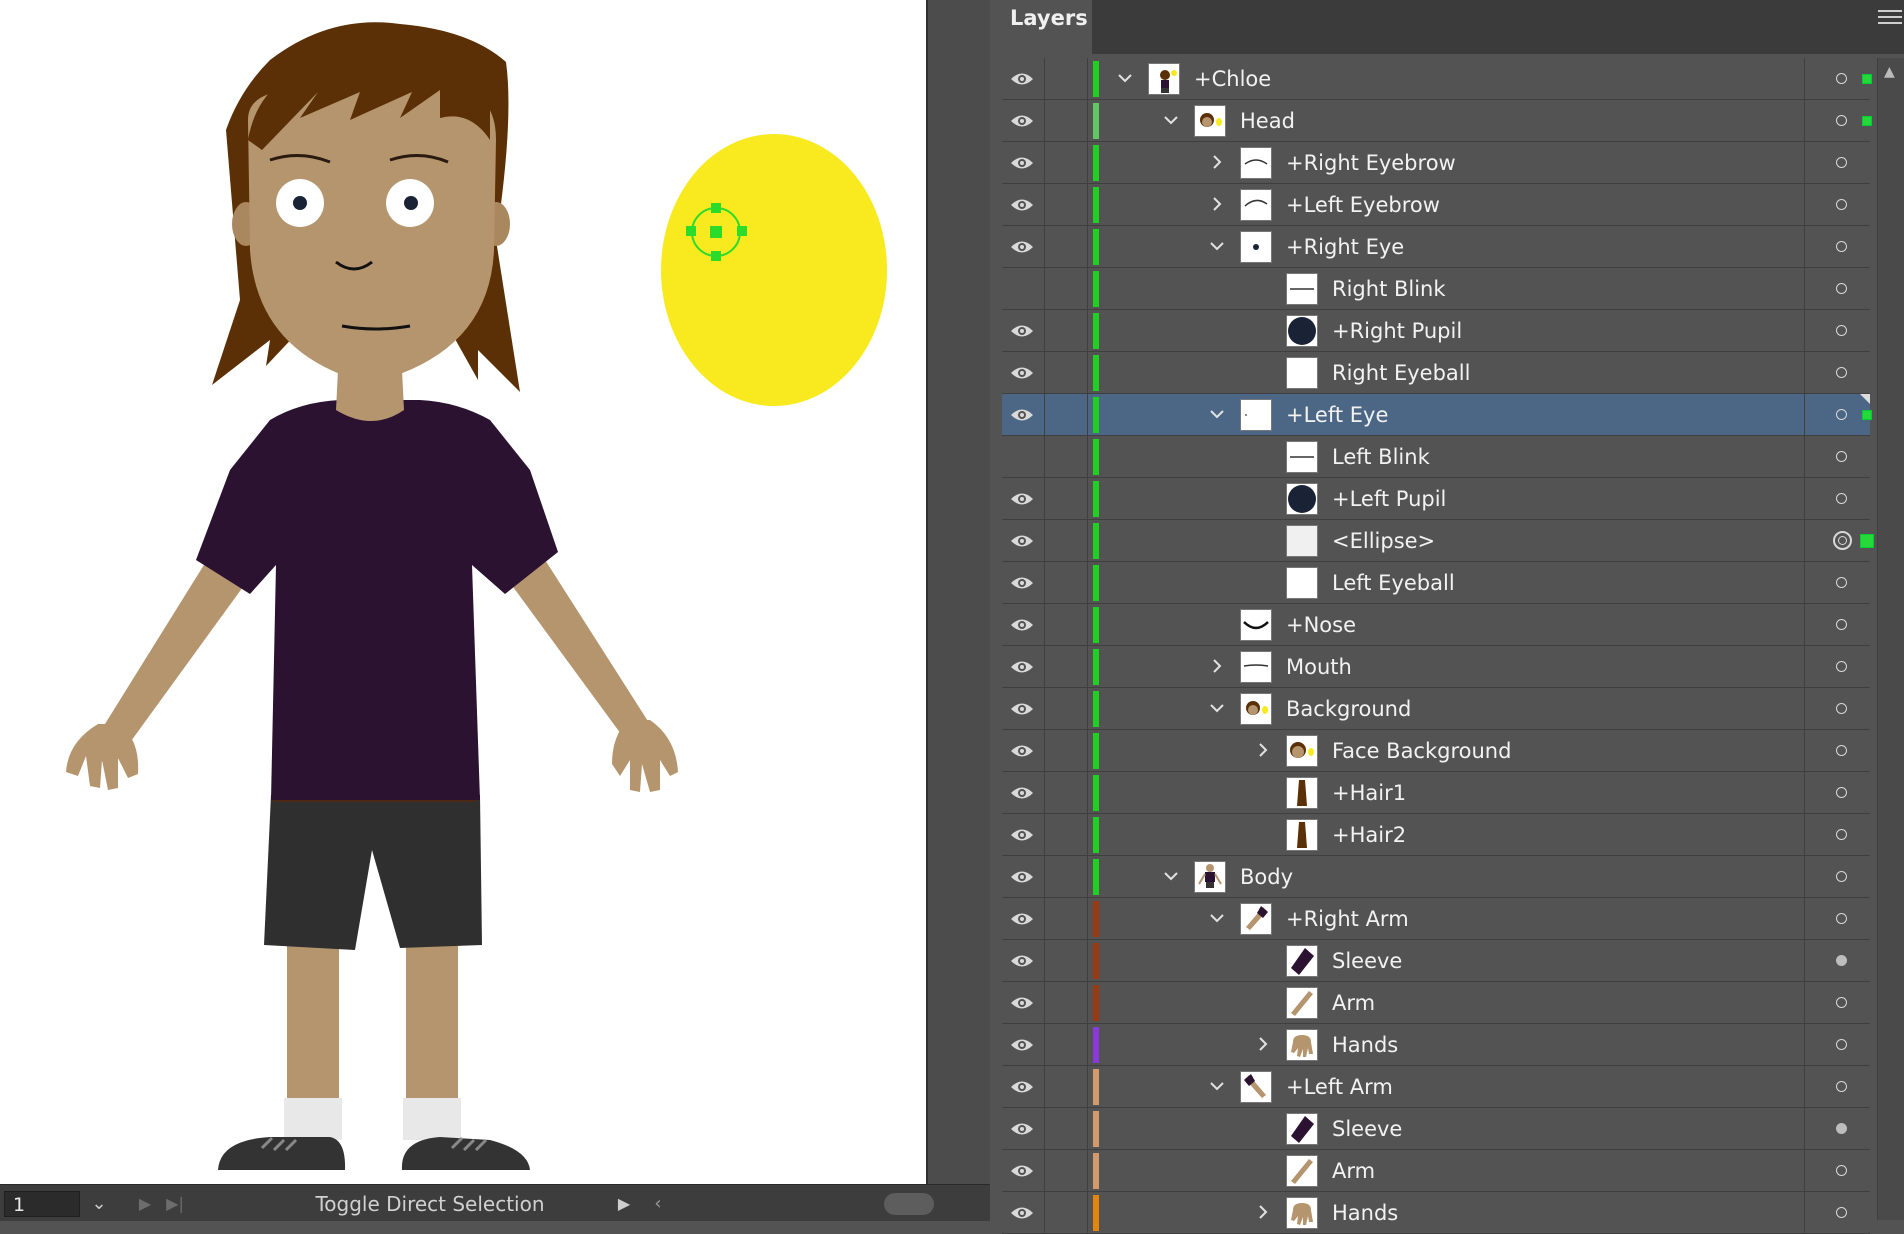 The width and height of the screenshot is (1904, 1234). I want to click on layer-row: Left Eyeball, so click(1436, 583).